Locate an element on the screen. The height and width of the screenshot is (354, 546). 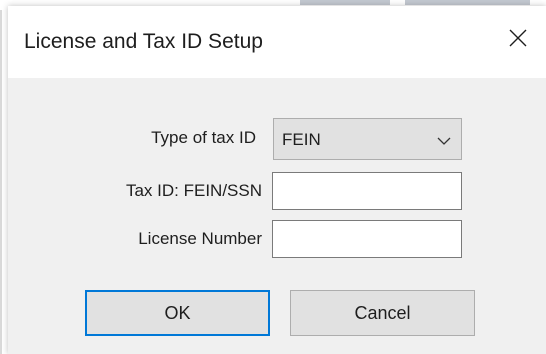
license-number-input is located at coordinates (367, 239).